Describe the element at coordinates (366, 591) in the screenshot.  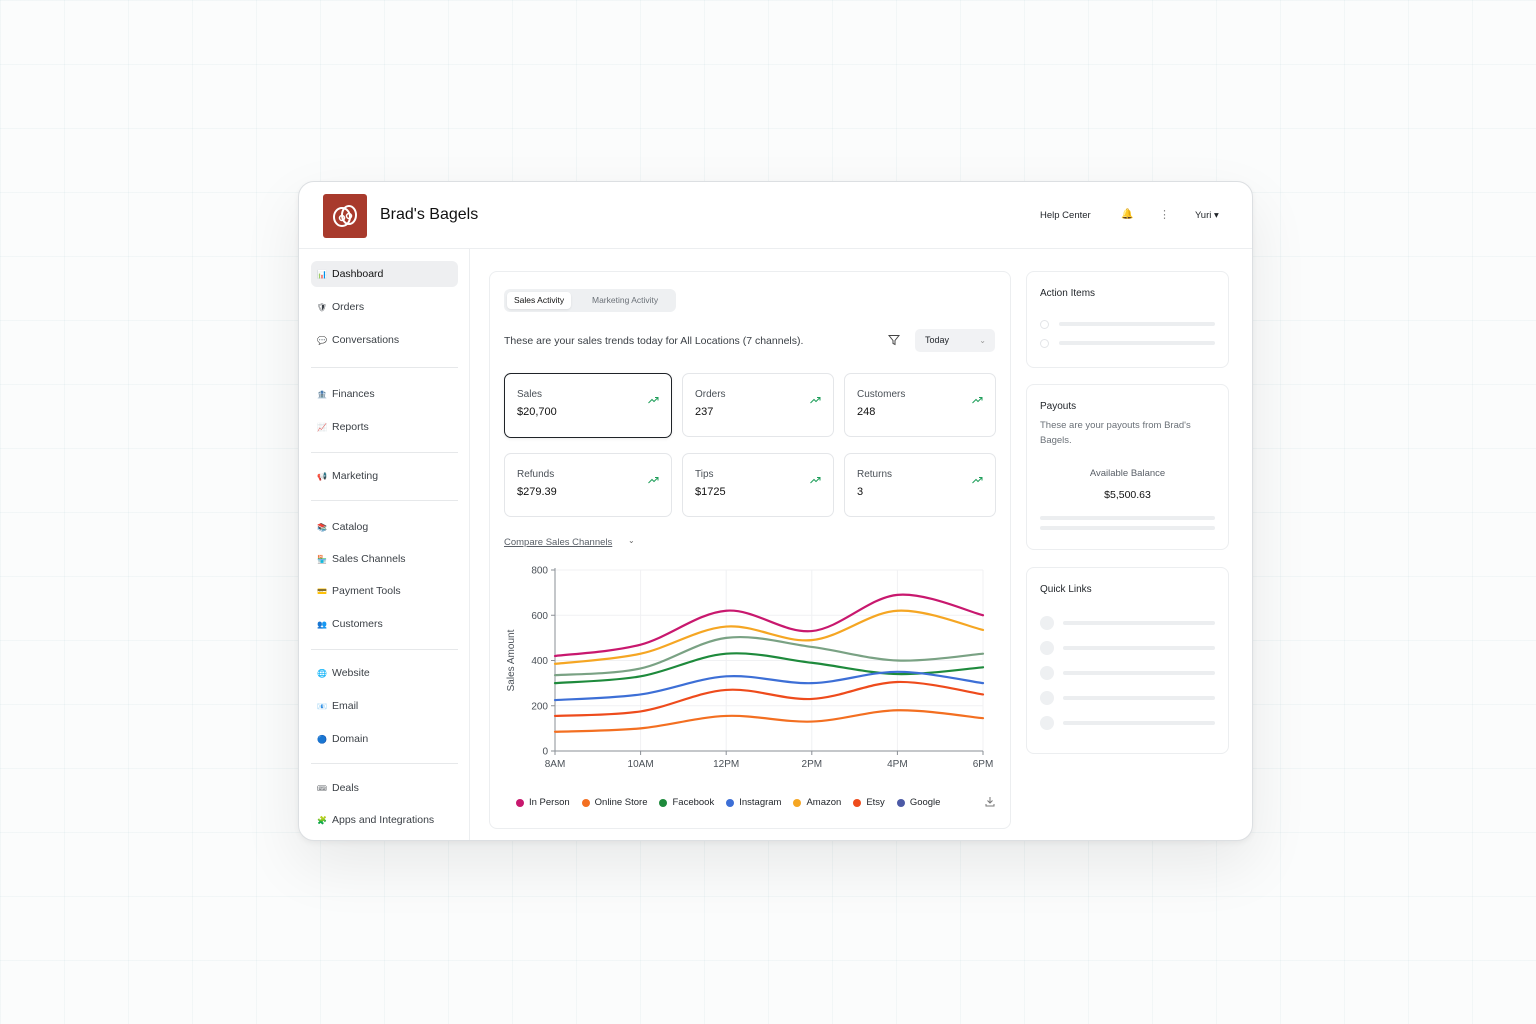
I see `sidebar-item-label: Payment Tools` at that location.